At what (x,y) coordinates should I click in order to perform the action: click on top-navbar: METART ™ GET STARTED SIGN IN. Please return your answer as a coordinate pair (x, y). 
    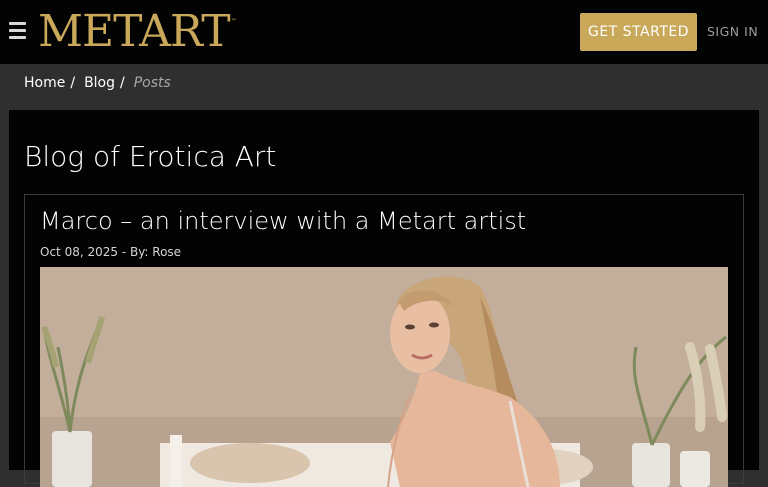
    Looking at the image, I should click on (384, 32).